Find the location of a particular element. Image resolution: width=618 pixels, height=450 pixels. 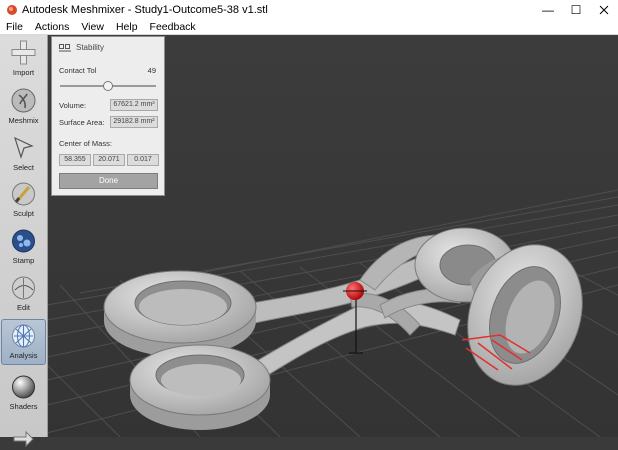

tool-meshmix-button: Meshmix is located at coordinates (23, 107).